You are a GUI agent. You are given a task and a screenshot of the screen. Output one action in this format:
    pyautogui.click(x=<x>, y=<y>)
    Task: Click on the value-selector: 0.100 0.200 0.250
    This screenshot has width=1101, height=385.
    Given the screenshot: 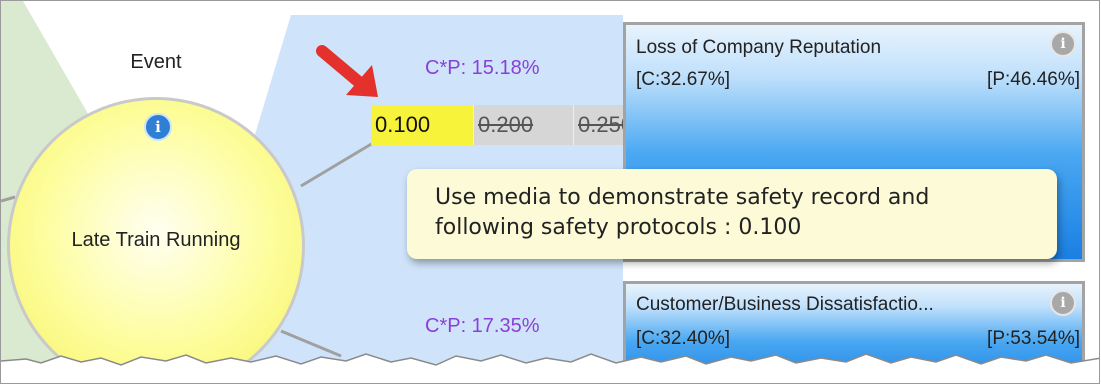 What is the action you would take?
    pyautogui.click(x=501, y=125)
    